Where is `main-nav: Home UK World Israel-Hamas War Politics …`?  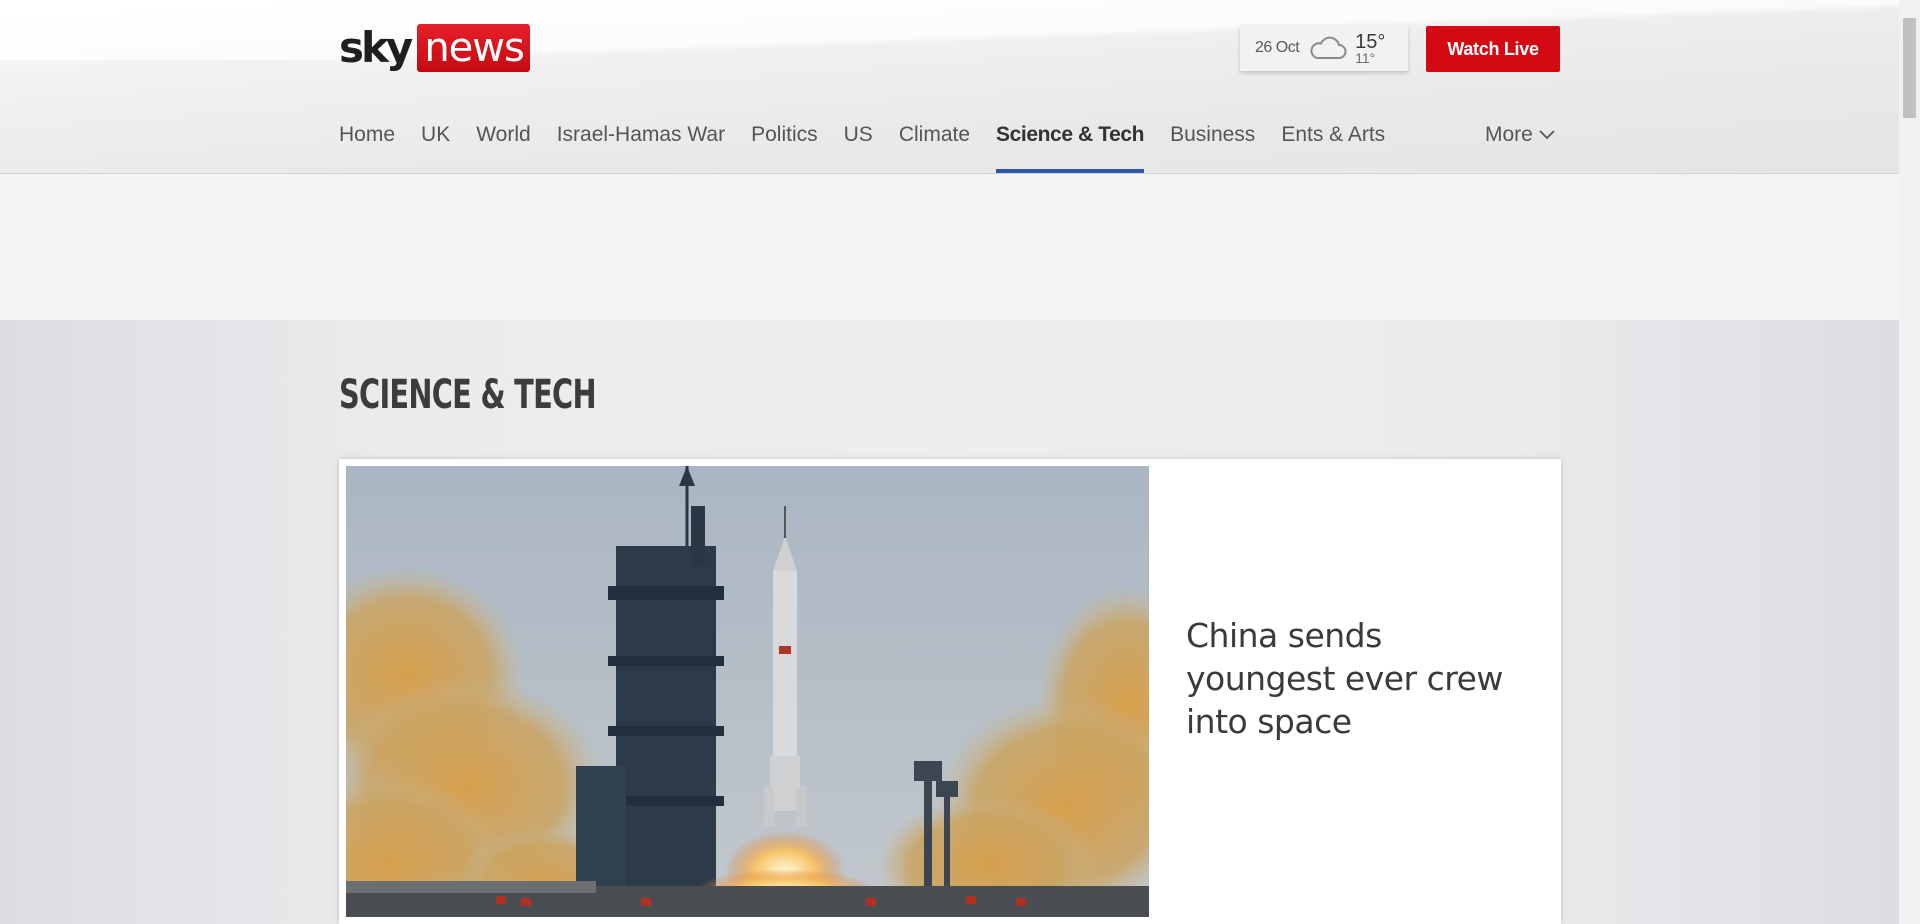
main-nav: Home UK World Israel-Hamas War Politics … is located at coordinates (875, 145).